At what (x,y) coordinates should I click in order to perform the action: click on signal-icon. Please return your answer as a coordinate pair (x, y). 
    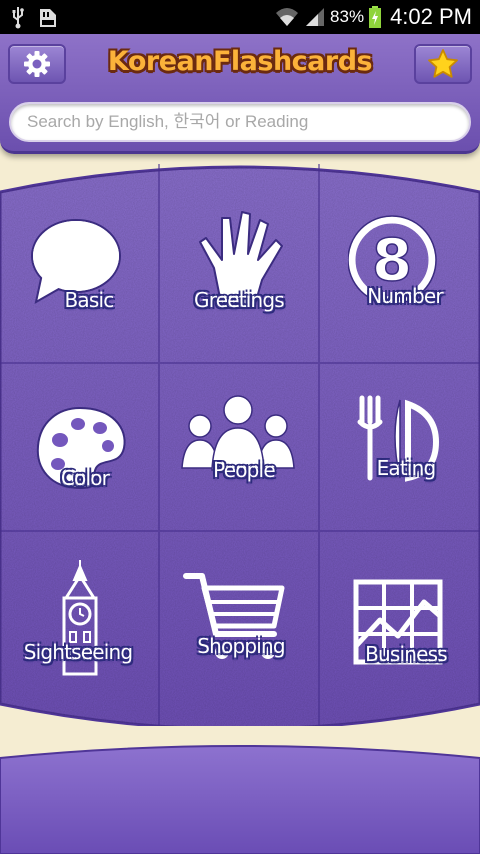
    Looking at the image, I should click on (315, 17).